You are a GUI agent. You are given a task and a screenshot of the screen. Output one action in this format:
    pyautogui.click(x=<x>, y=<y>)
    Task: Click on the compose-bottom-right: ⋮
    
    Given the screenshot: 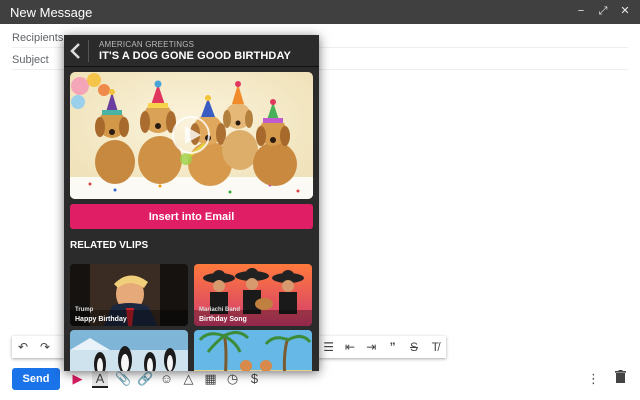 What is the action you would take?
    pyautogui.click(x=607, y=379)
    